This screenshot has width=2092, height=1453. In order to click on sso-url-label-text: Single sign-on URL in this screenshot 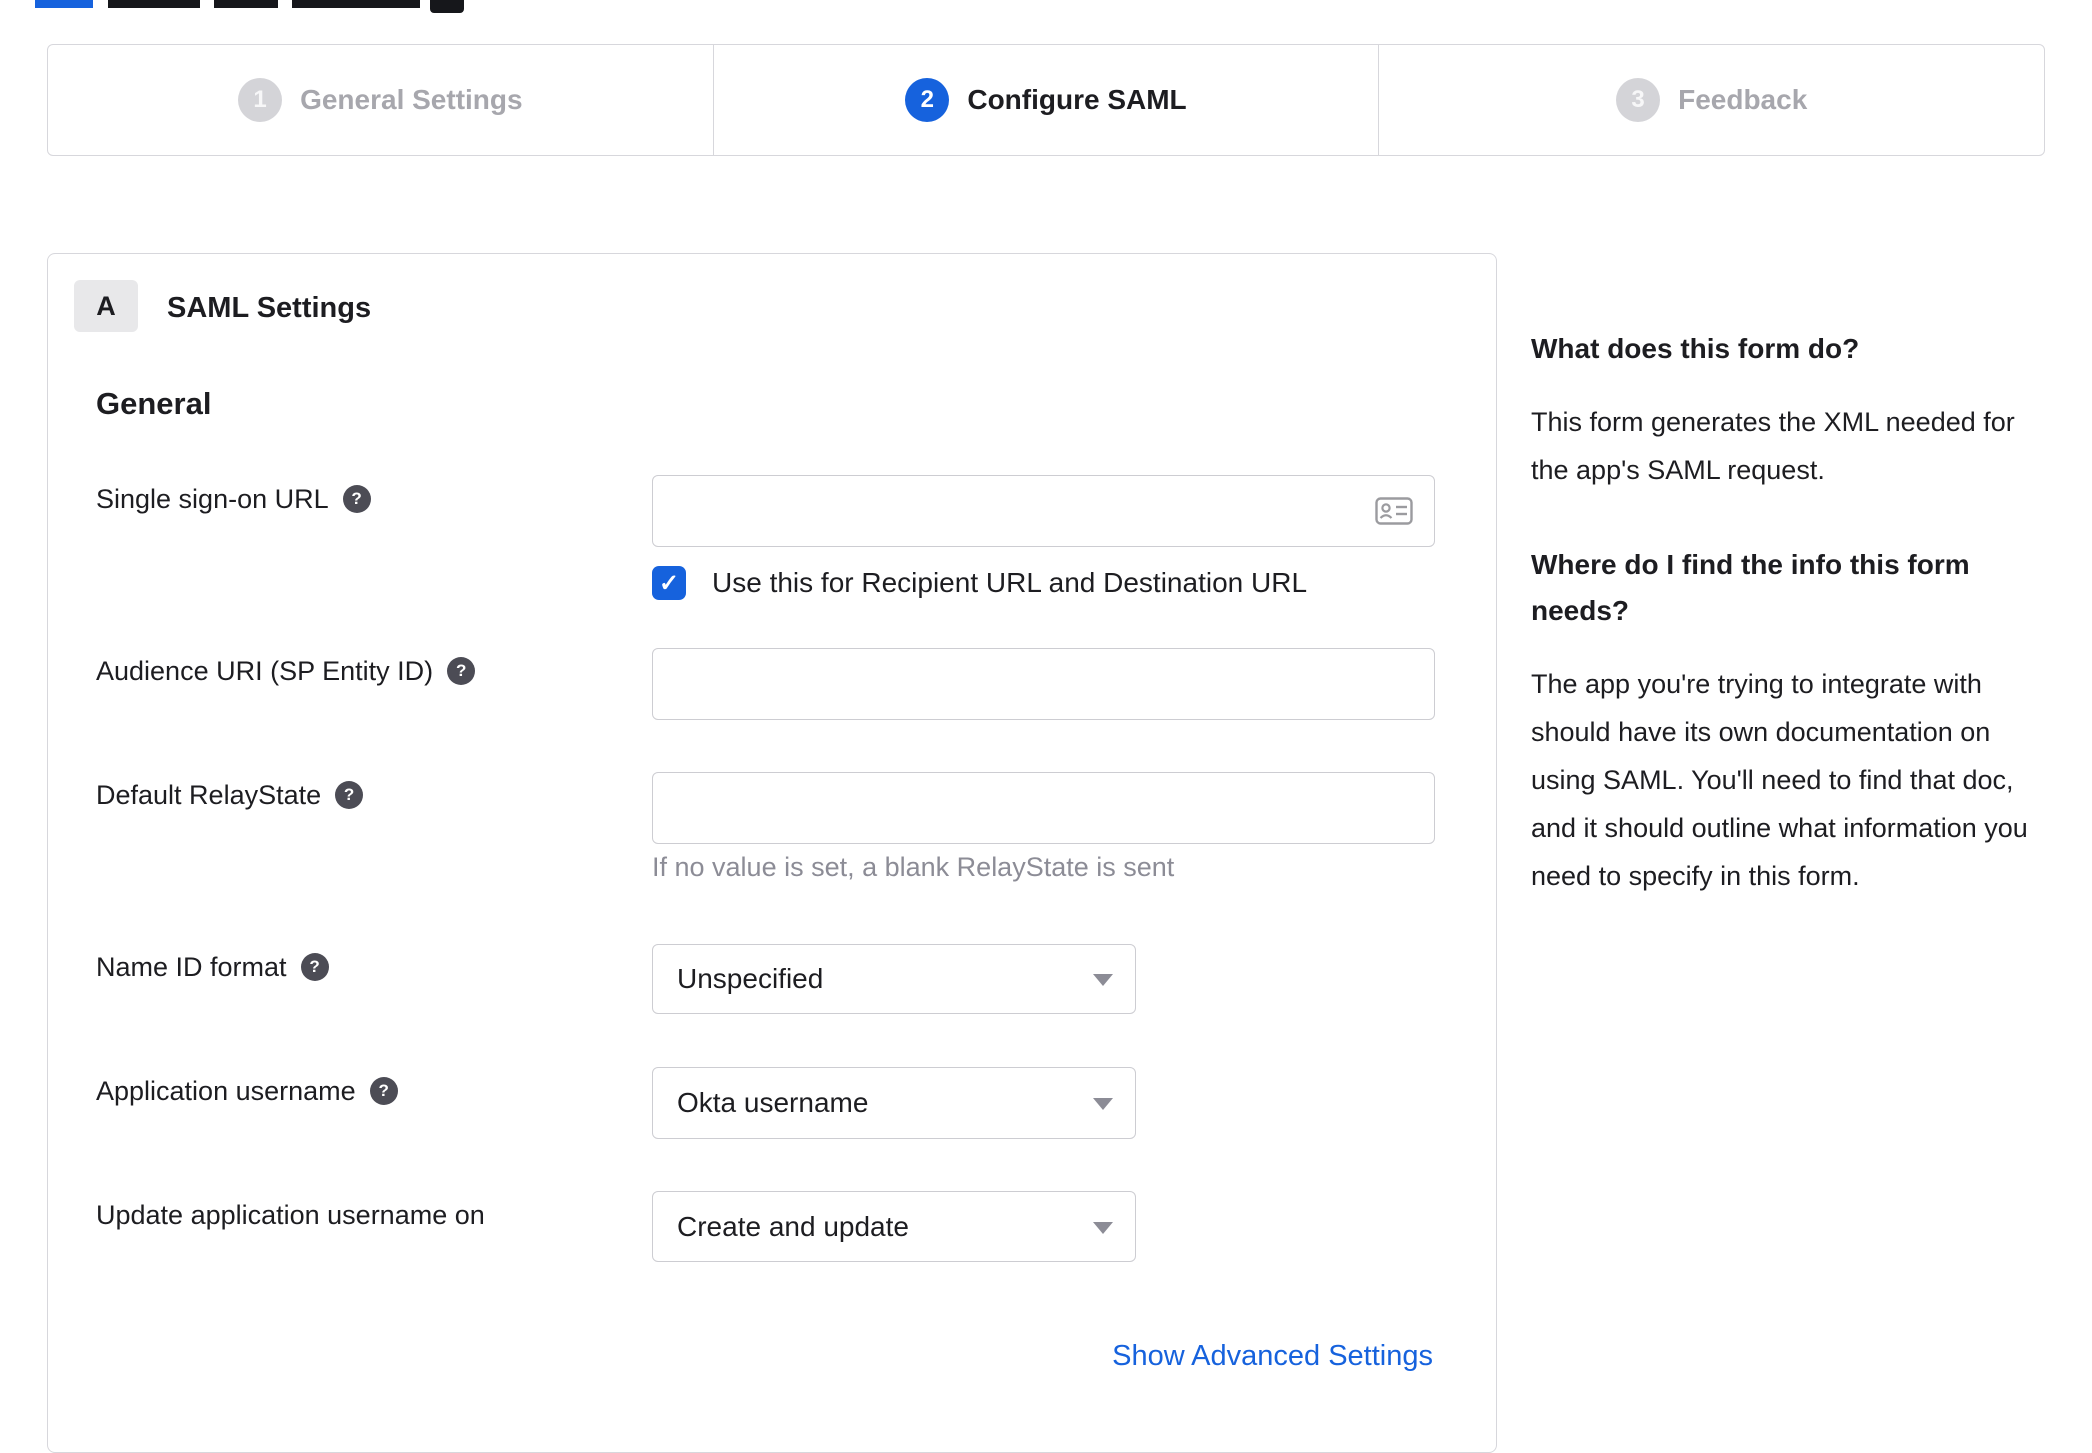, I will do `click(212, 498)`.